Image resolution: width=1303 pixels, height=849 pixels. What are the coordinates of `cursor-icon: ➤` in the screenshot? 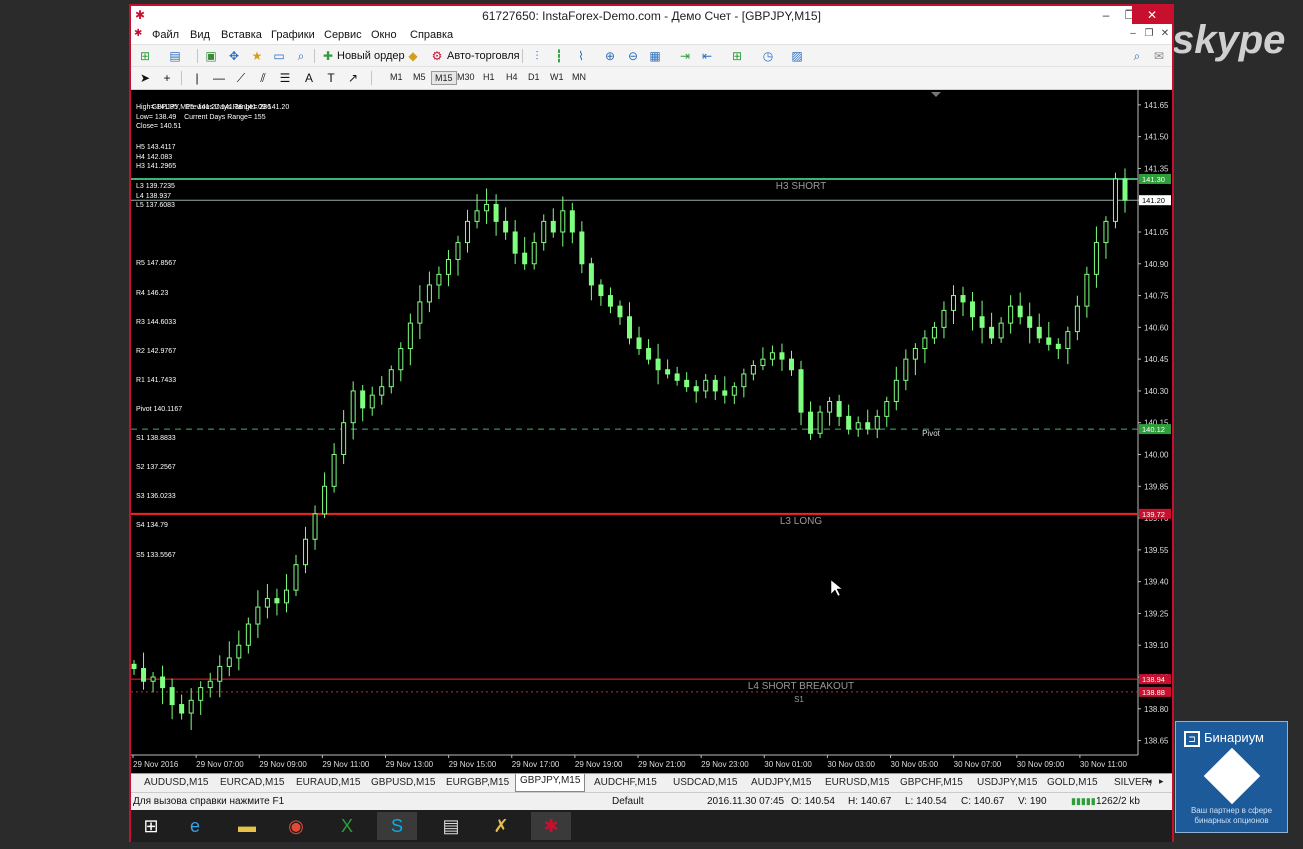 It's located at (145, 78).